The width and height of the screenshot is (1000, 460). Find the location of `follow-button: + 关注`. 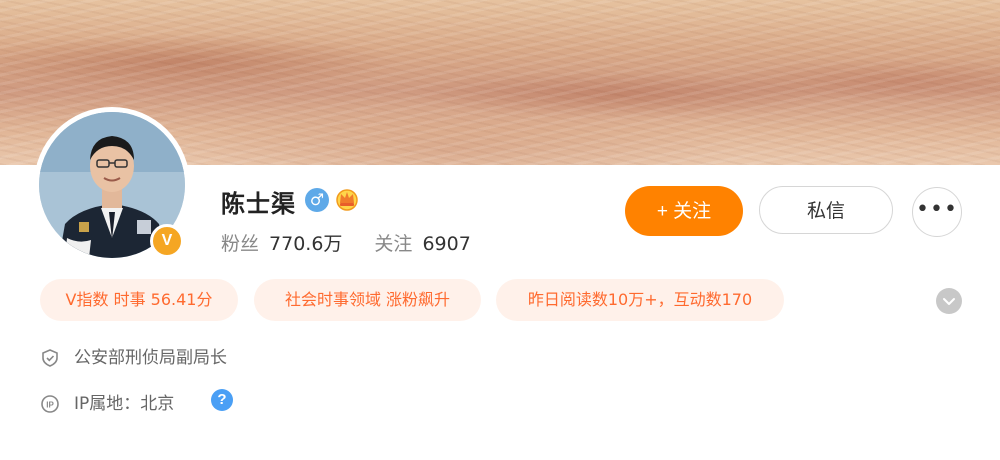

follow-button: + 关注 is located at coordinates (684, 211).